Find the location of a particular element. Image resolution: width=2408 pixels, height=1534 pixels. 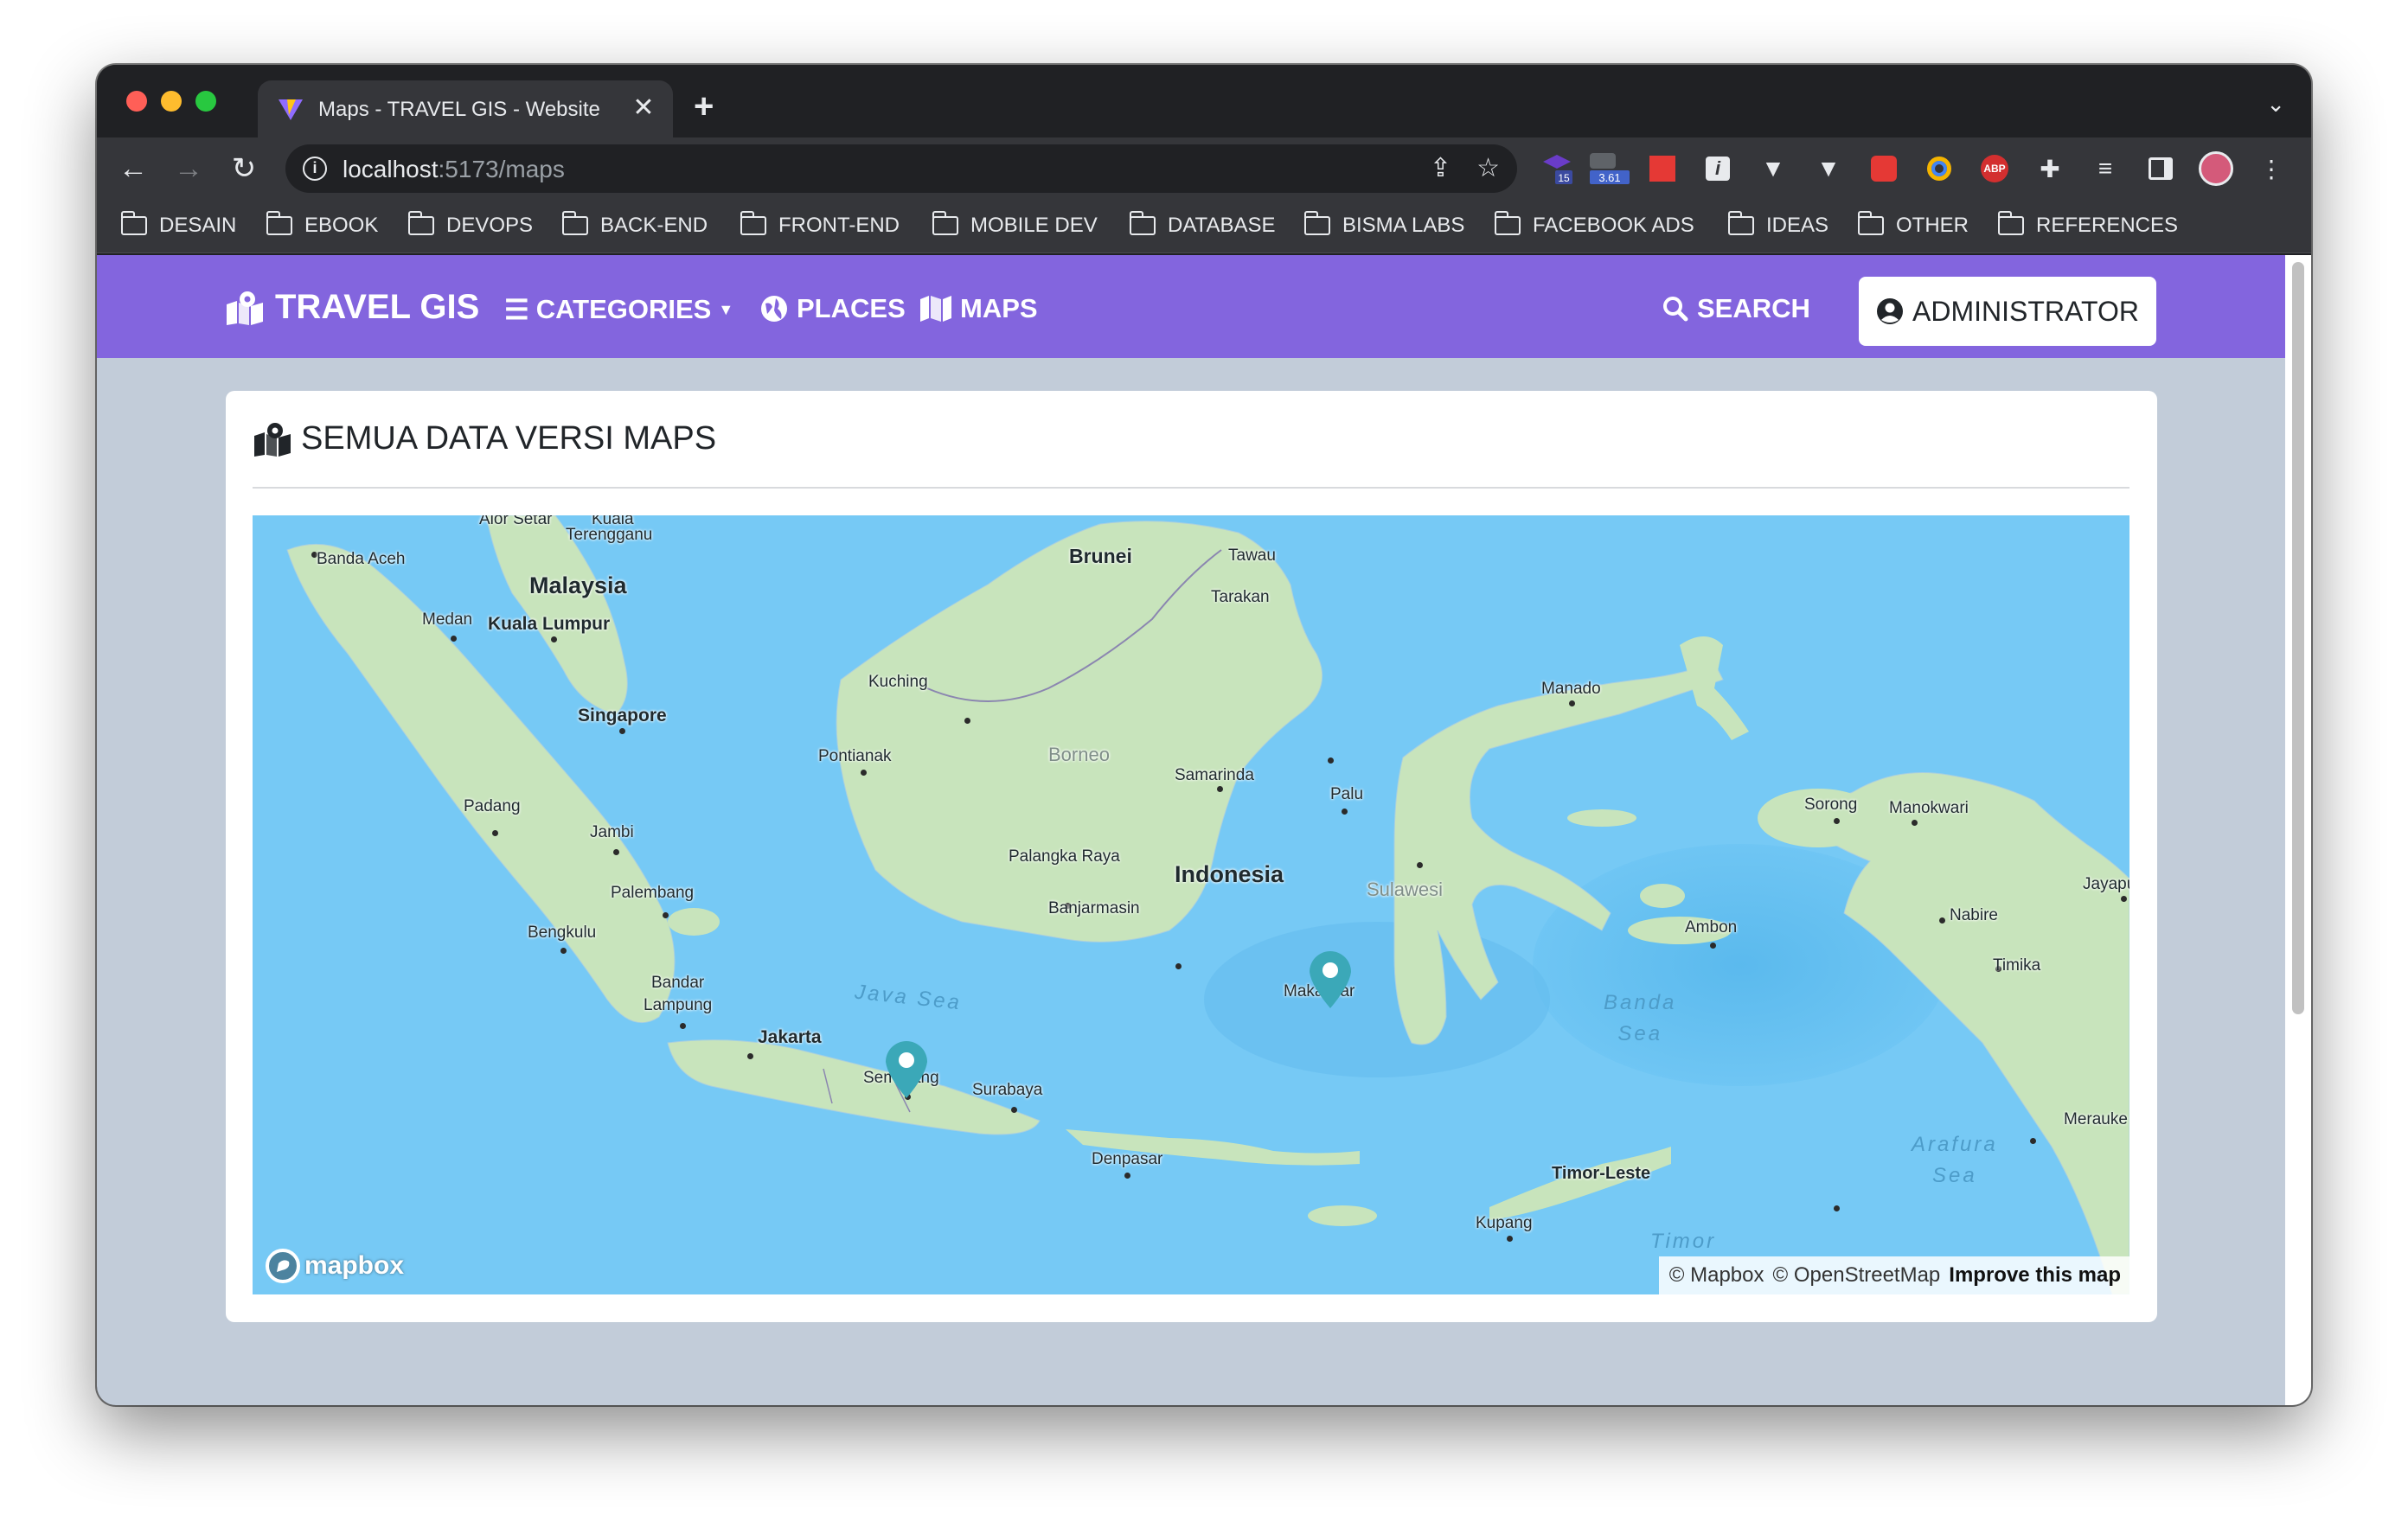

bookmark-folder: EBOOK is located at coordinates (322, 225).